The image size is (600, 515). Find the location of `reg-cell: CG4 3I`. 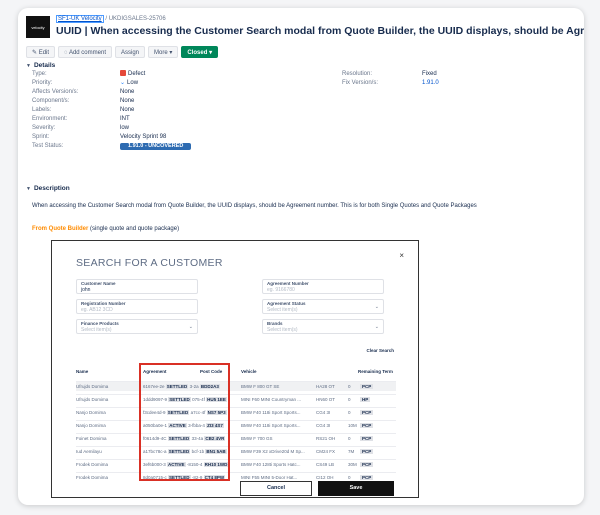

reg-cell: CG4 3I is located at coordinates (323, 412).